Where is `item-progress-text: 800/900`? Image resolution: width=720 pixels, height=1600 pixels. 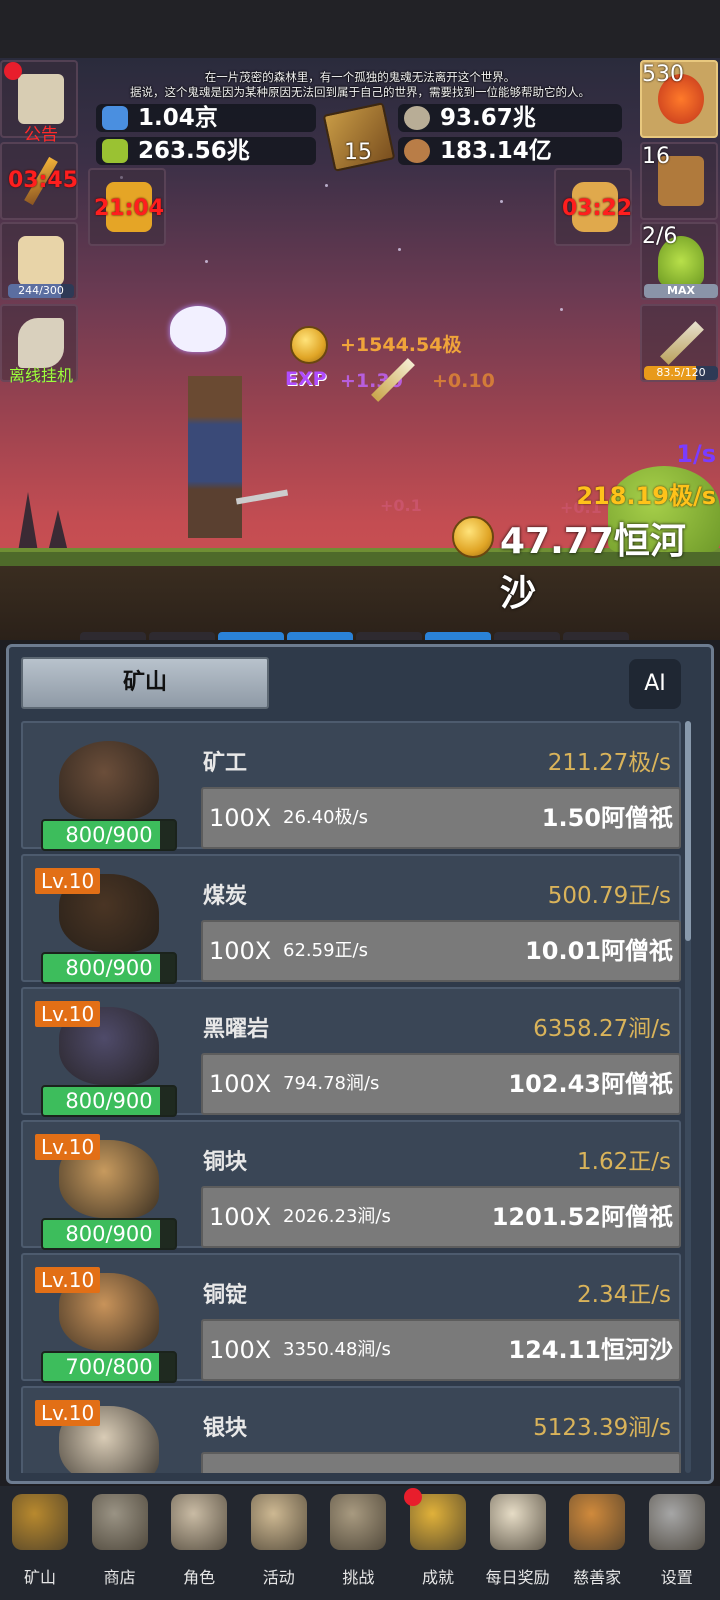
item-progress-text: 800/900 is located at coordinates (109, 968).